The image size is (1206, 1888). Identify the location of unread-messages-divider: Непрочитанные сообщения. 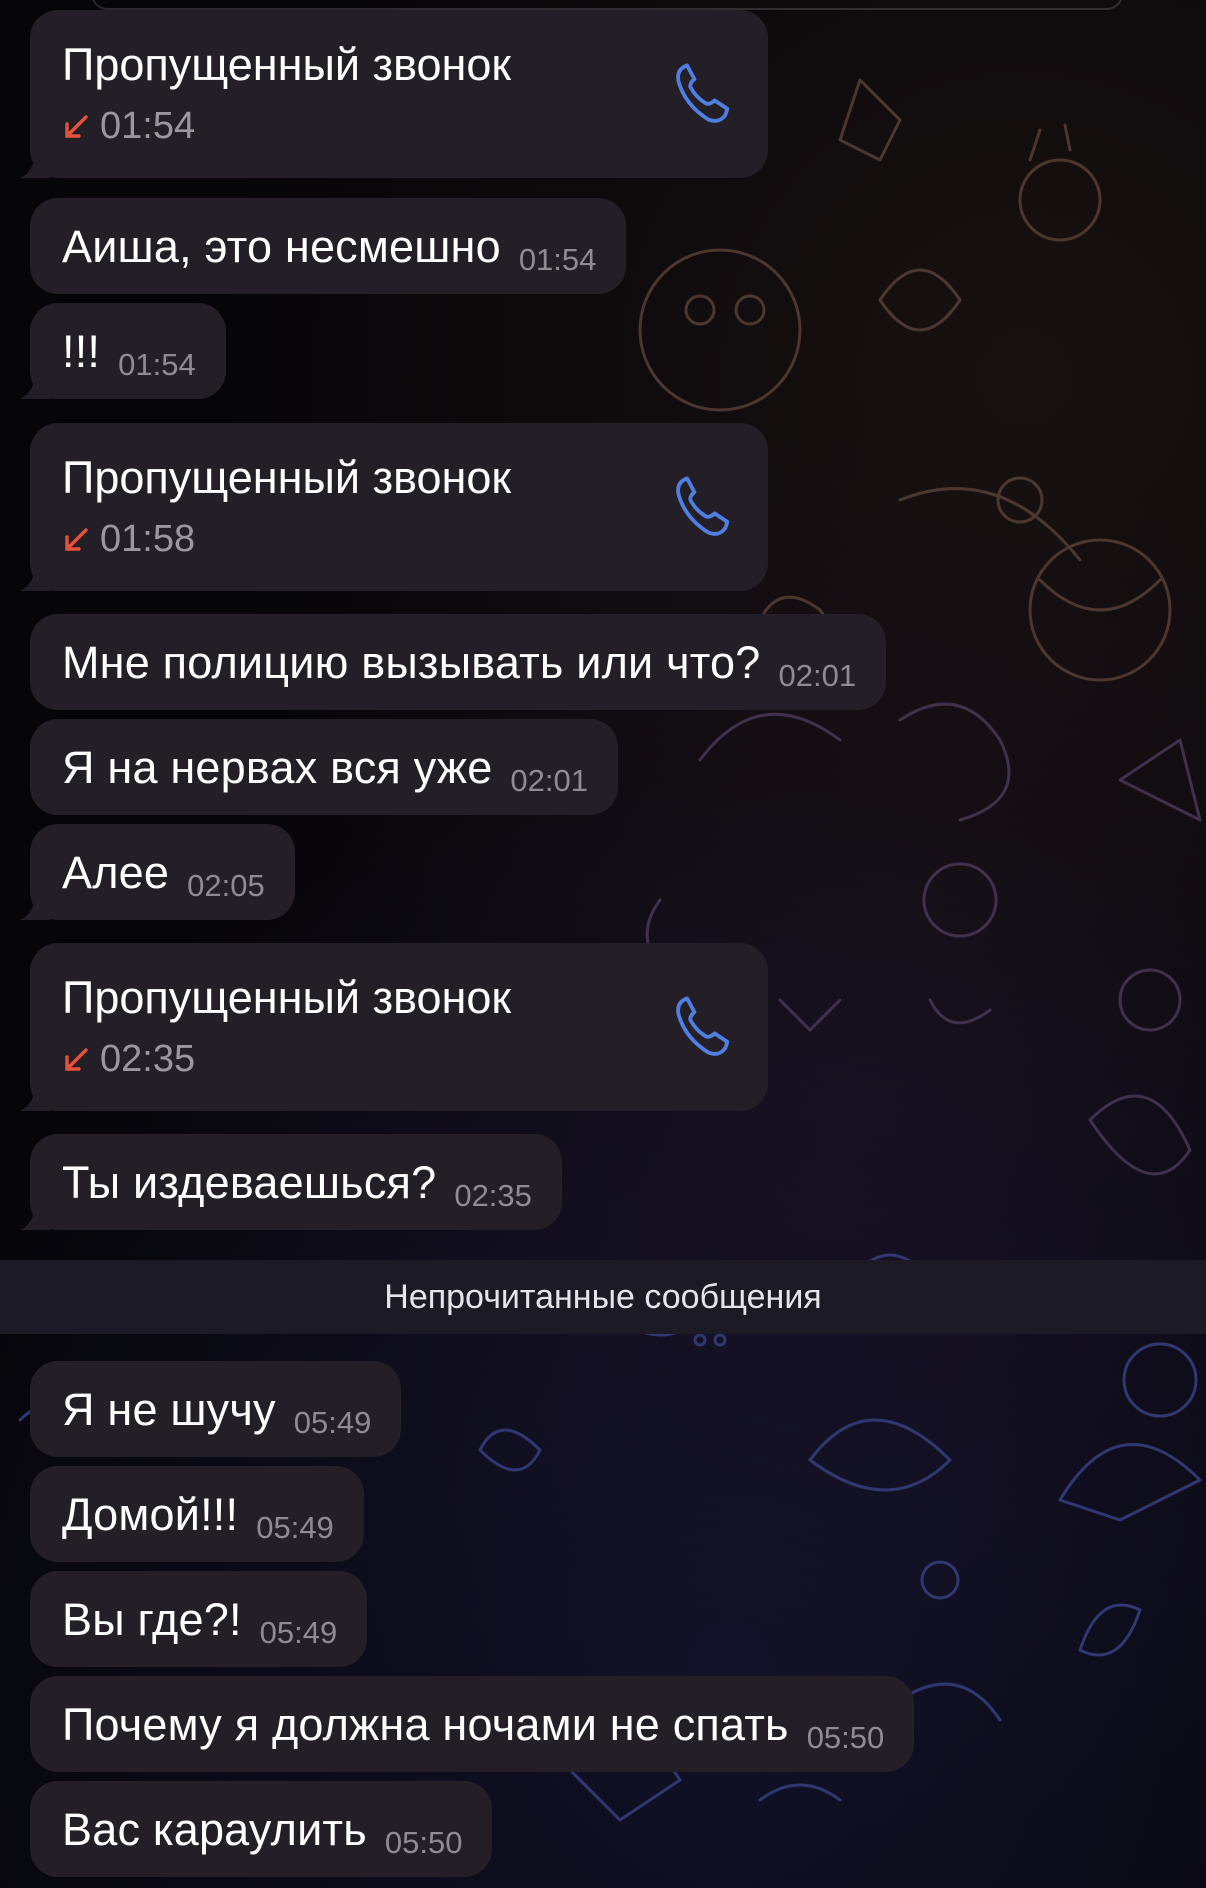
(603, 1297).